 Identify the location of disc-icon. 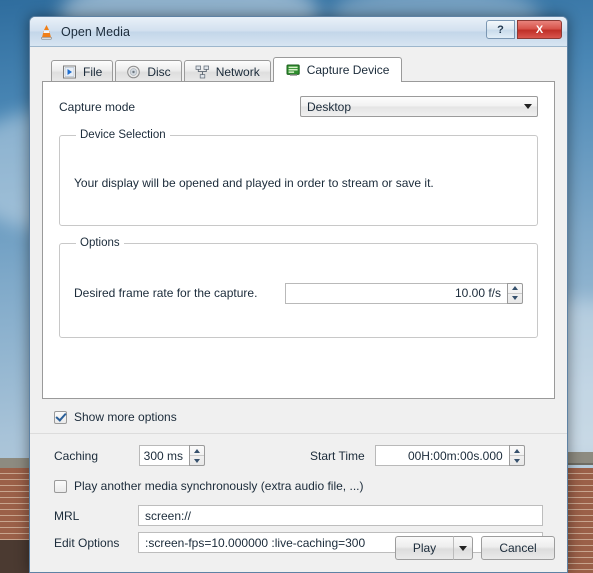
(134, 71).